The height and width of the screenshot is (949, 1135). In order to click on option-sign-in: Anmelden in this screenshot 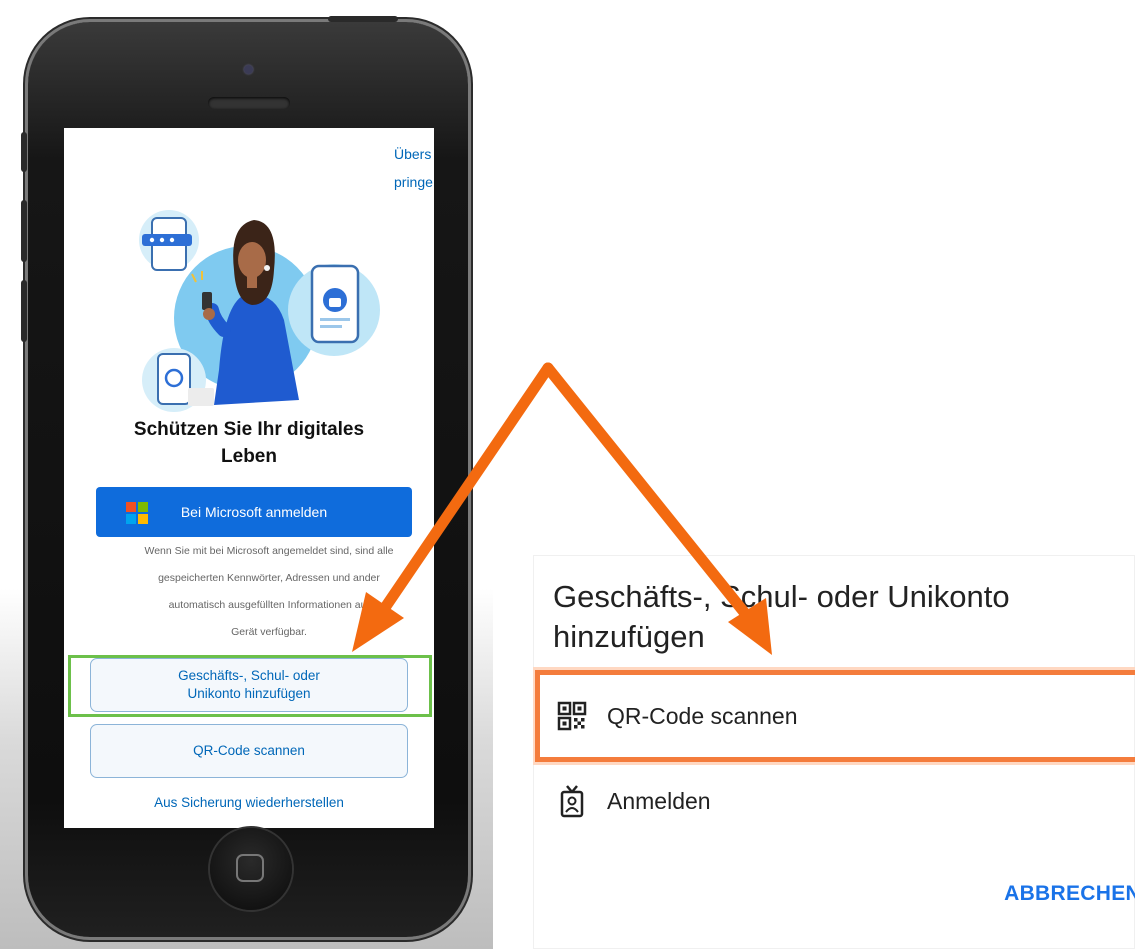, I will do `click(622, 801)`.